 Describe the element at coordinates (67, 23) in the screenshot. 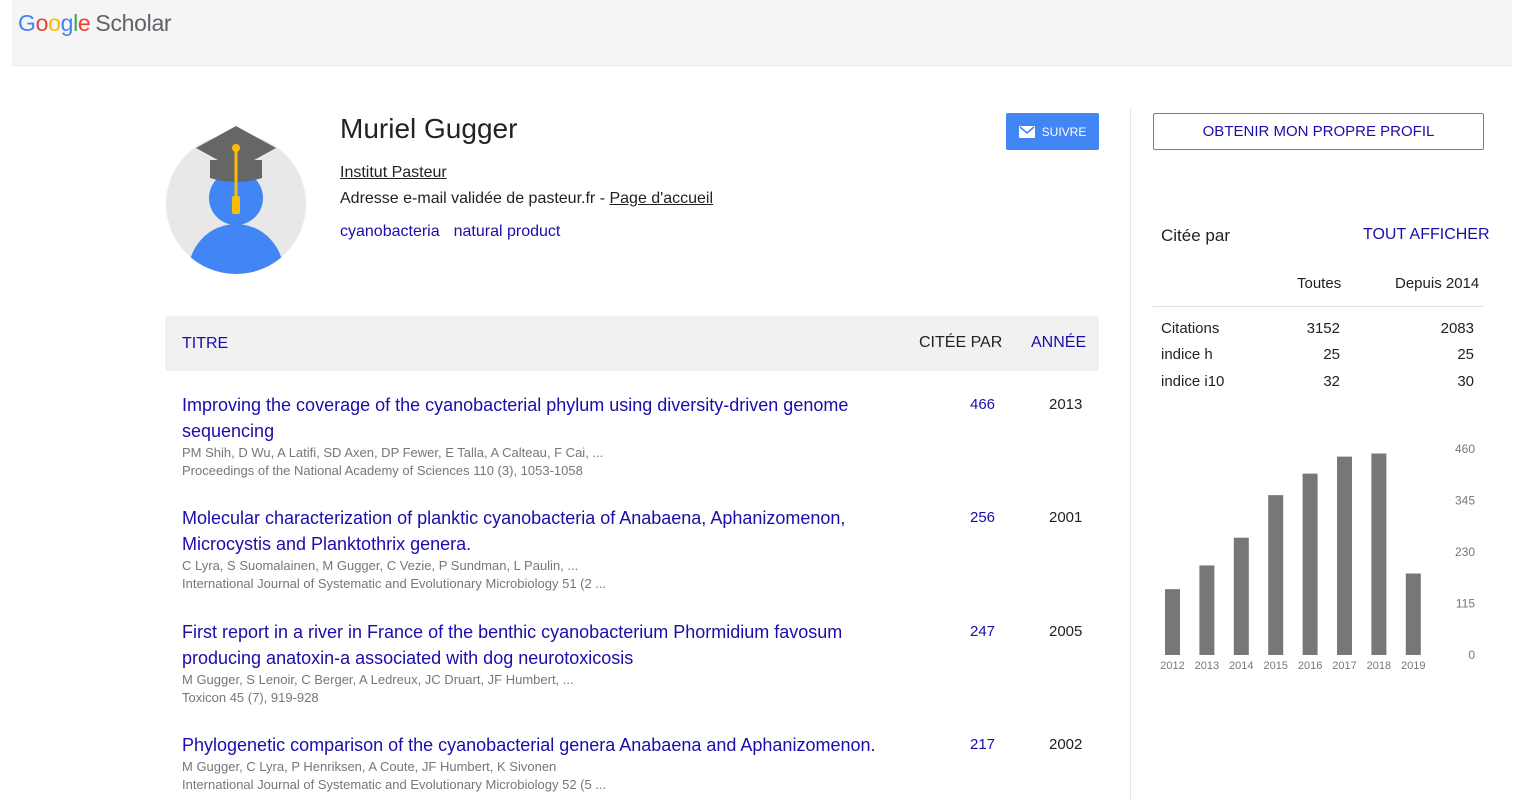

I see `logo-letter: g` at that location.